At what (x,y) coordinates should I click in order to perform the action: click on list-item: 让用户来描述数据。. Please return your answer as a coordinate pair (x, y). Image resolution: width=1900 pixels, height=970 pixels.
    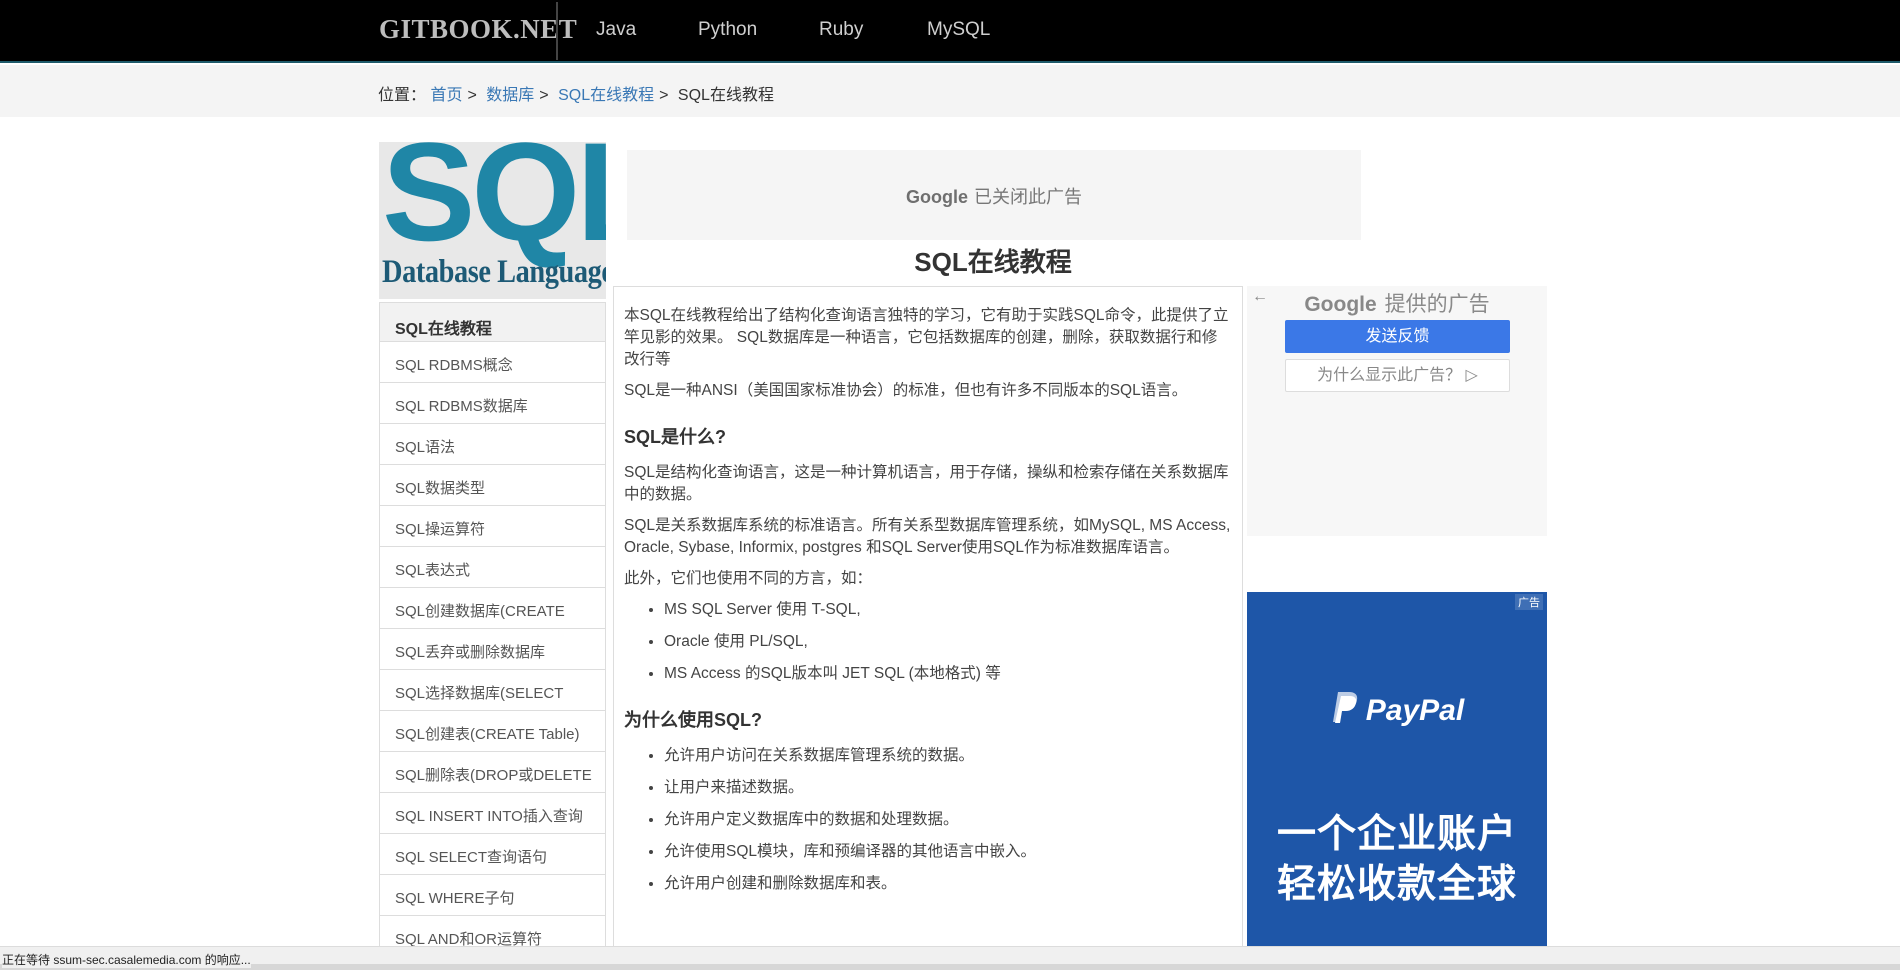
    Looking at the image, I should click on (948, 788).